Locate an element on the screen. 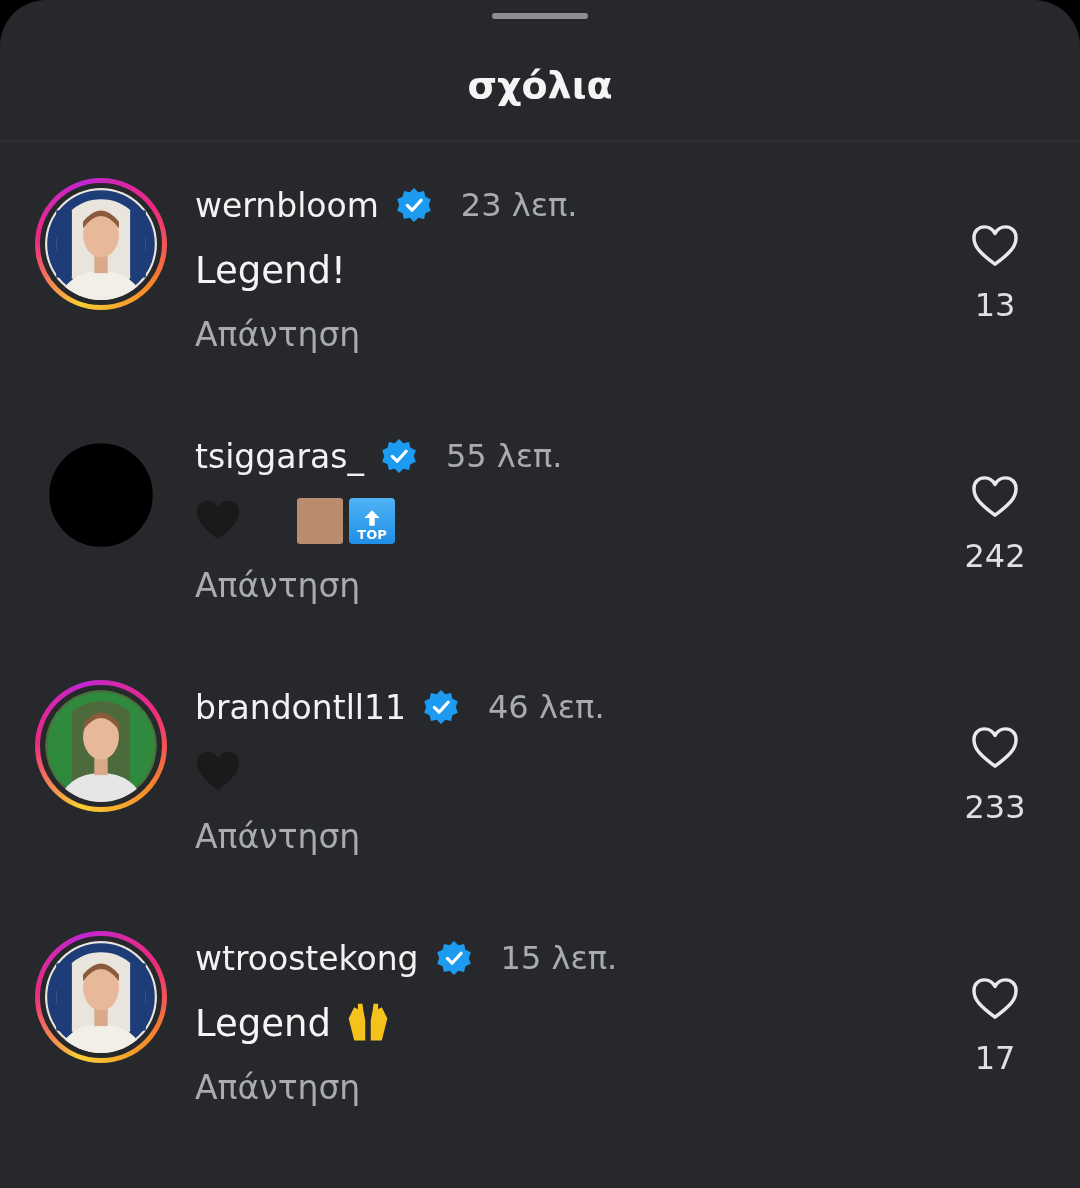 The image size is (1080, 1188). top-key-icon: TOP is located at coordinates (372, 521).